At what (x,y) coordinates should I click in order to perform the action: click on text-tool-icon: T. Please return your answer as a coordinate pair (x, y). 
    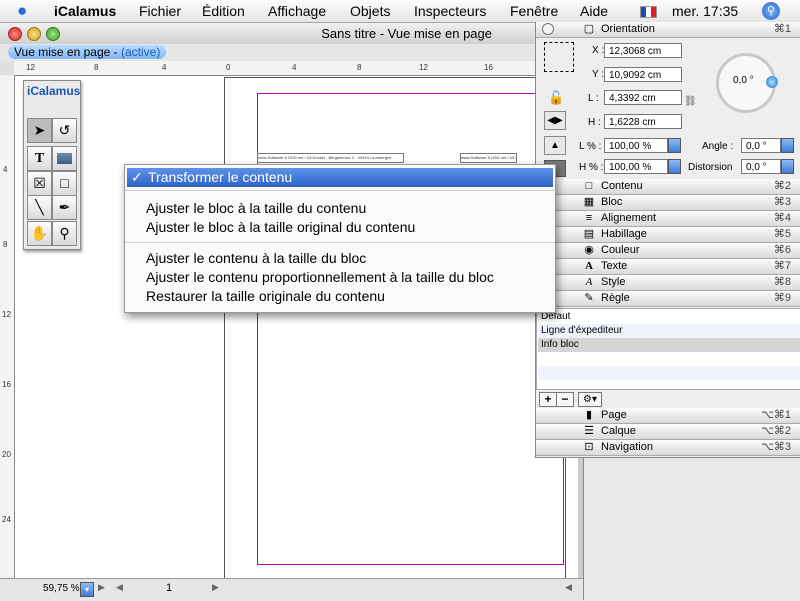
    Looking at the image, I should click on (39, 158).